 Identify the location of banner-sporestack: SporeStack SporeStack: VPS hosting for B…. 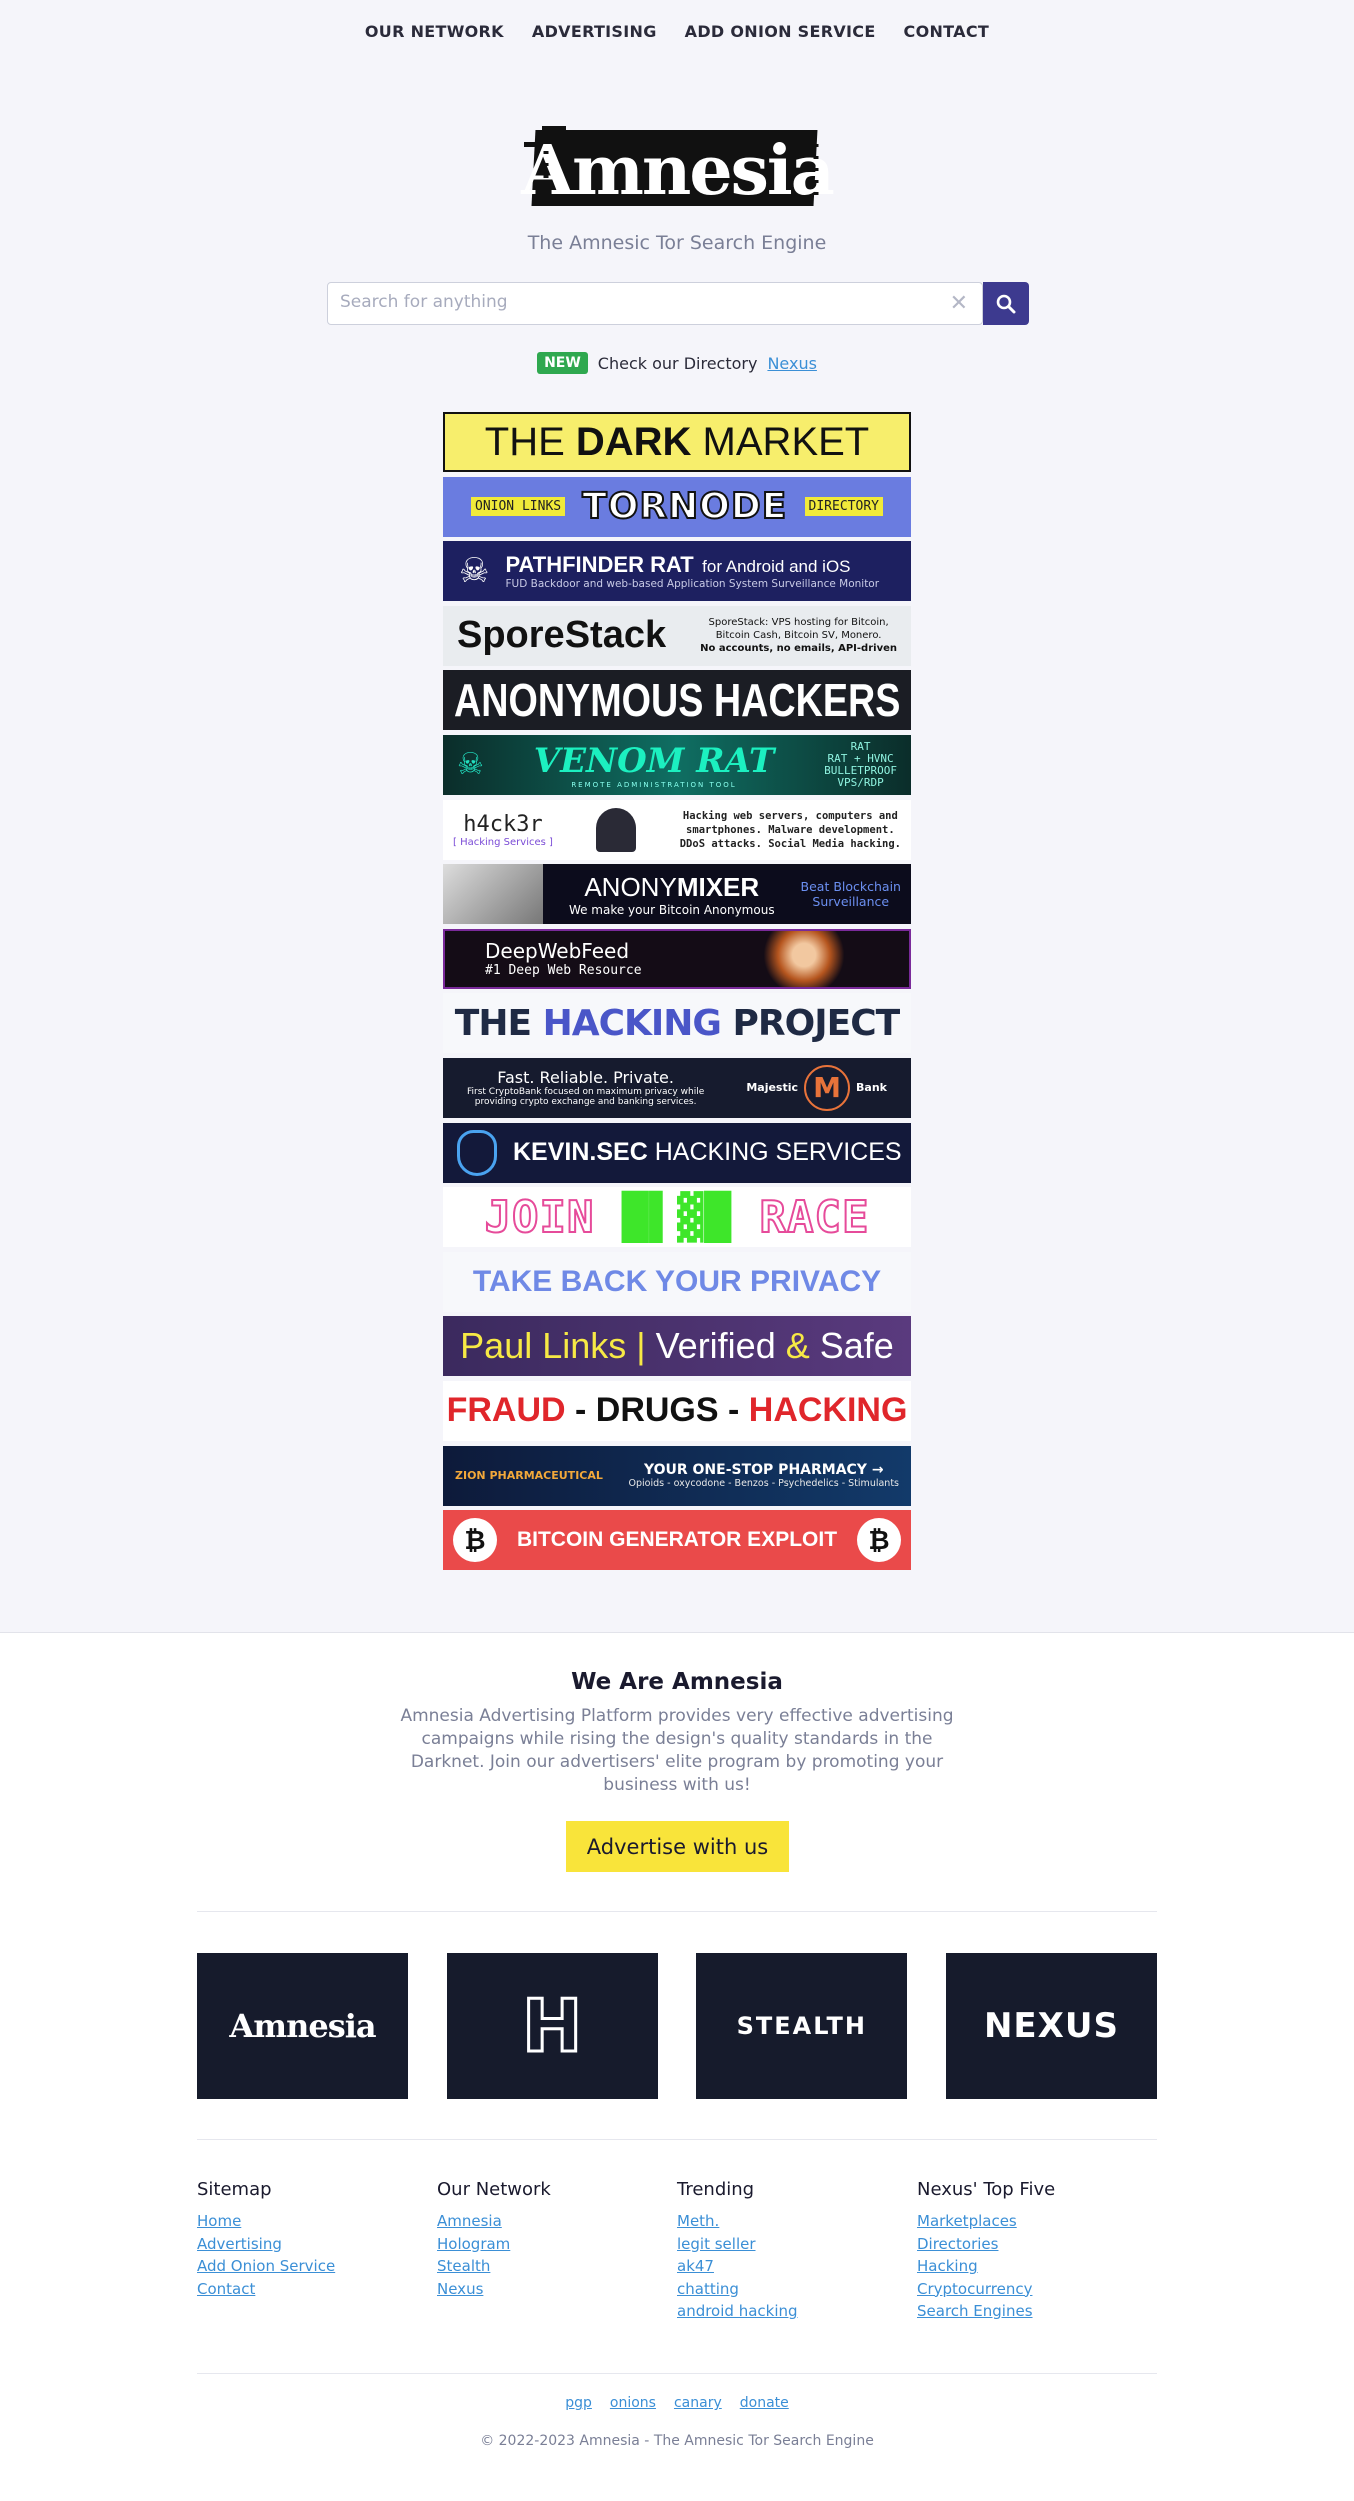
(677, 635).